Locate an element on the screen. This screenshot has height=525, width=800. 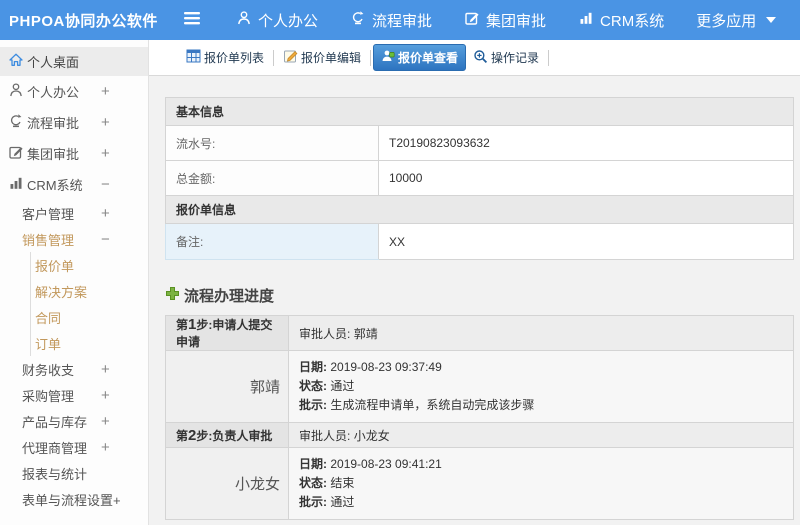
section-header-row: 报价单信息 is located at coordinates (479, 209).